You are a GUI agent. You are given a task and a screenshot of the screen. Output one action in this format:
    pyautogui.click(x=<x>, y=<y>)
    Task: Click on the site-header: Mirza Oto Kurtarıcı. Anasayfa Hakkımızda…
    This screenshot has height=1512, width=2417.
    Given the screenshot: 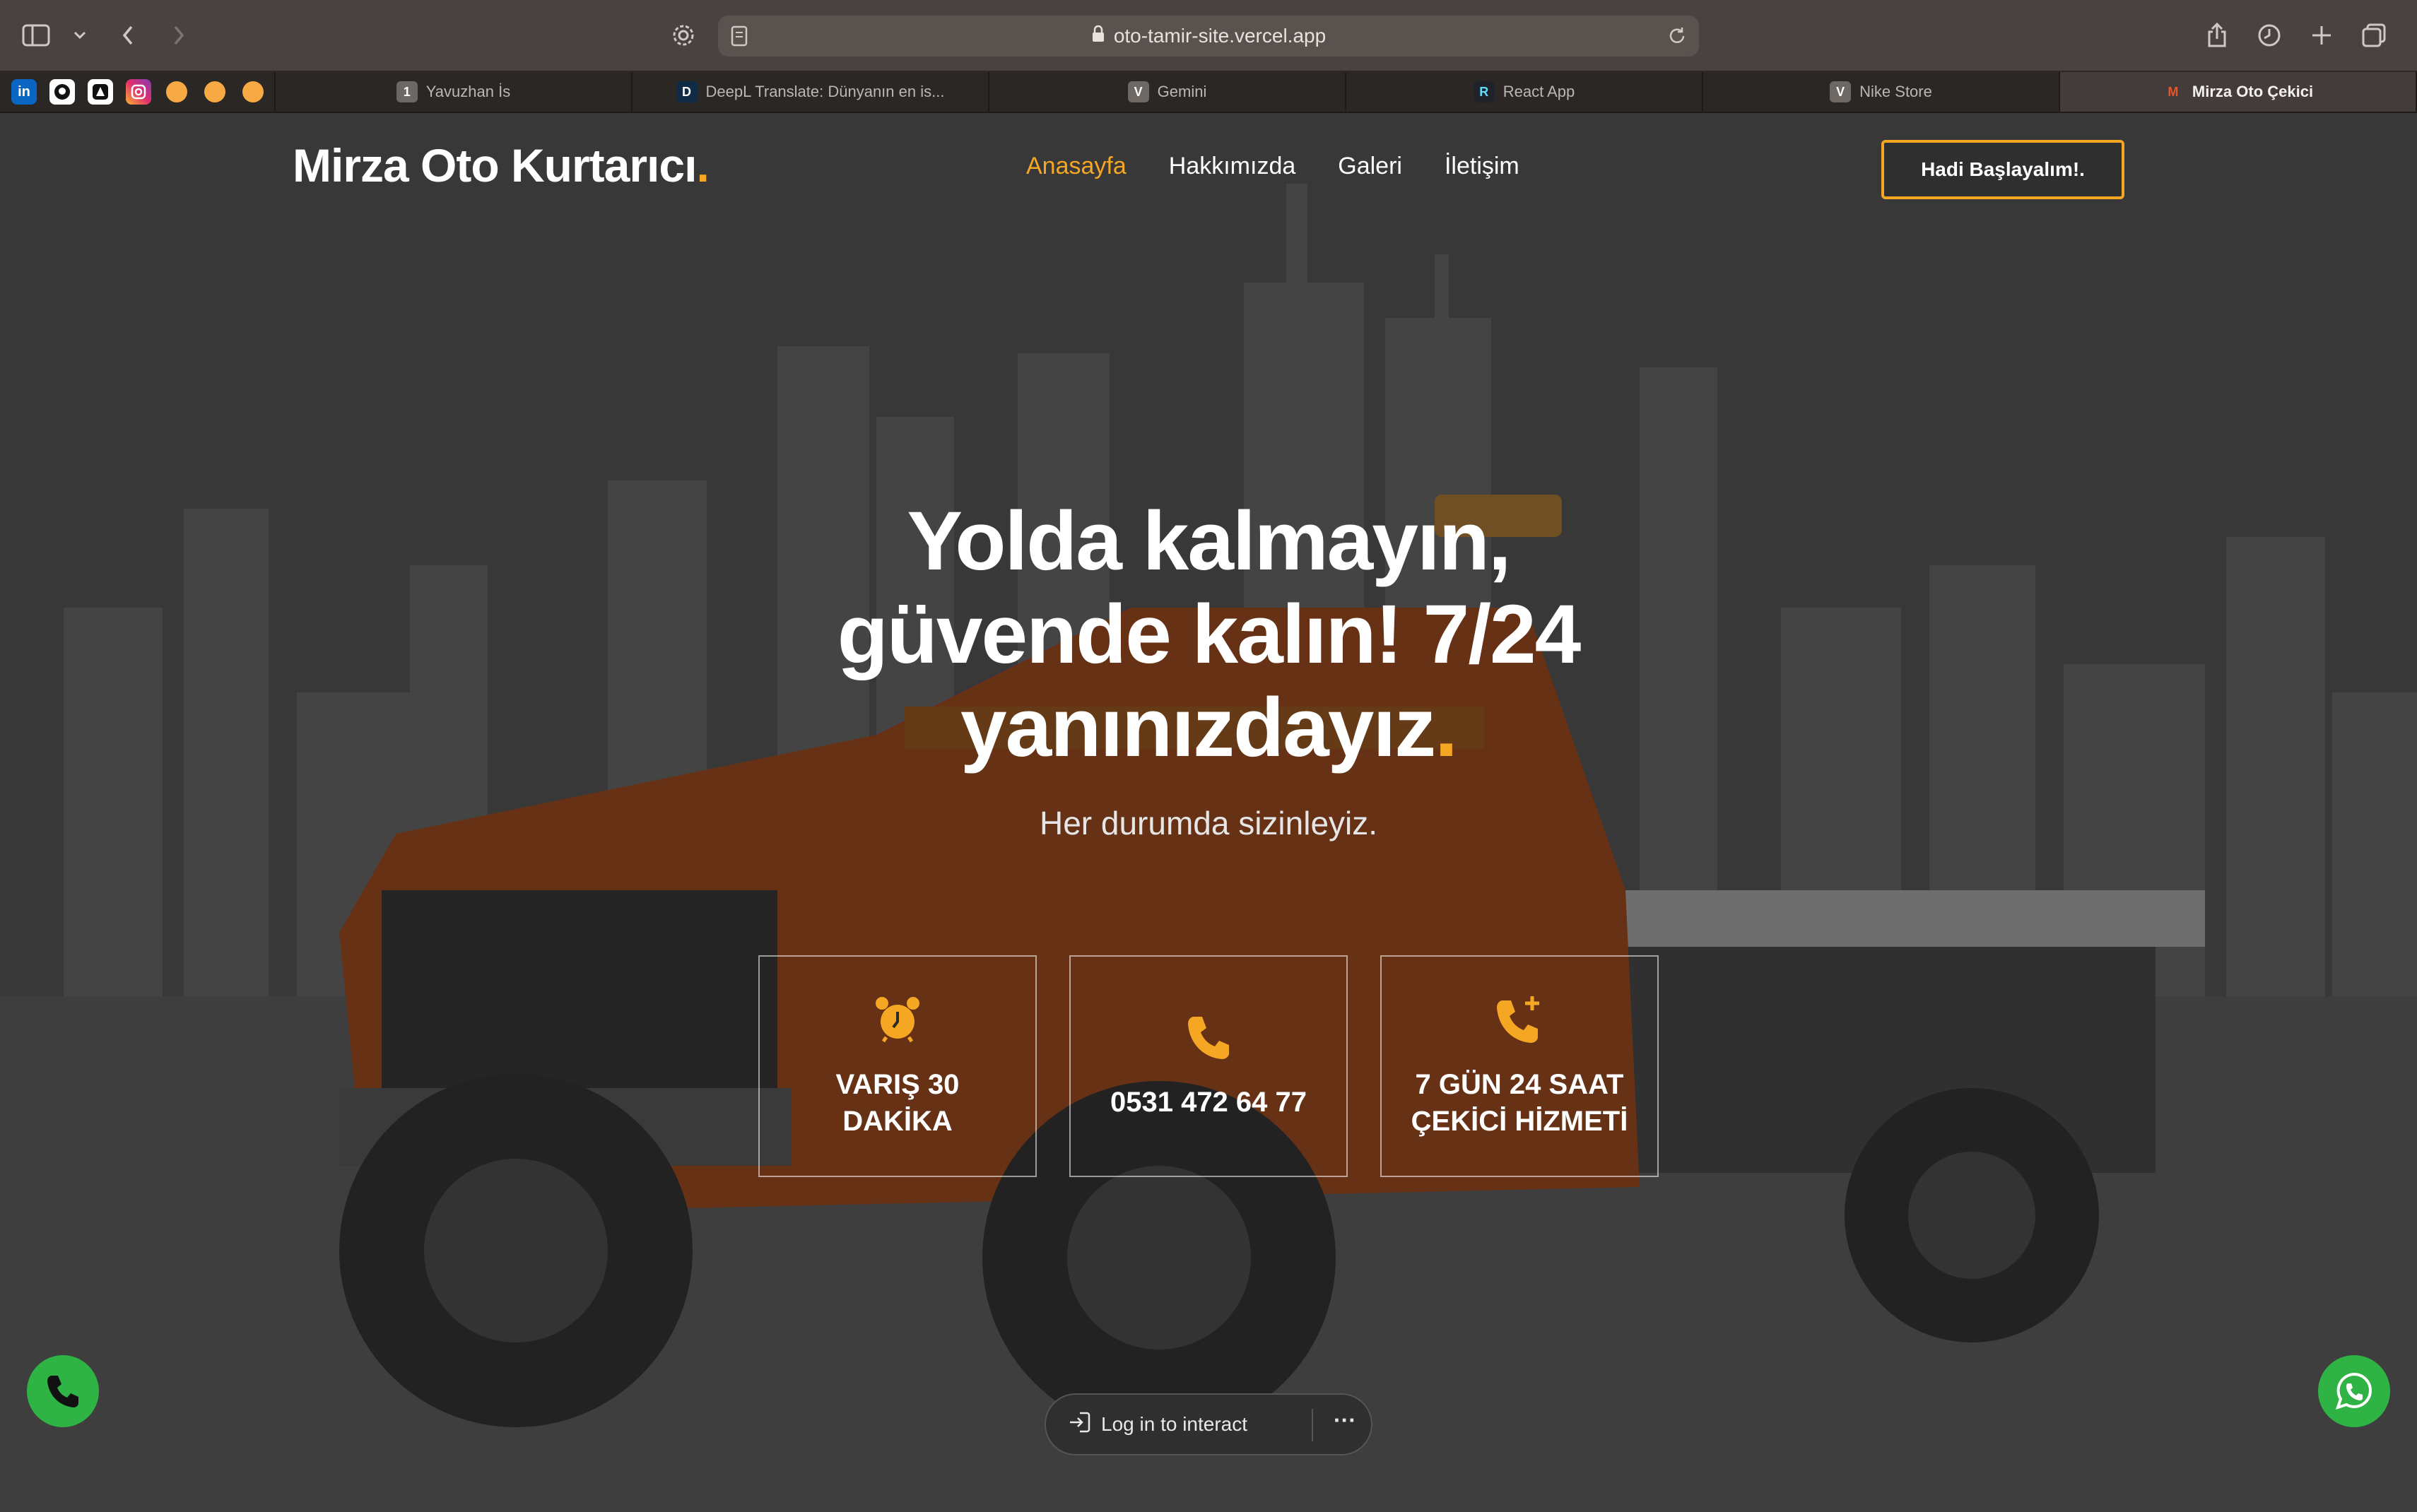 What is the action you would take?
    pyautogui.click(x=1208, y=169)
    